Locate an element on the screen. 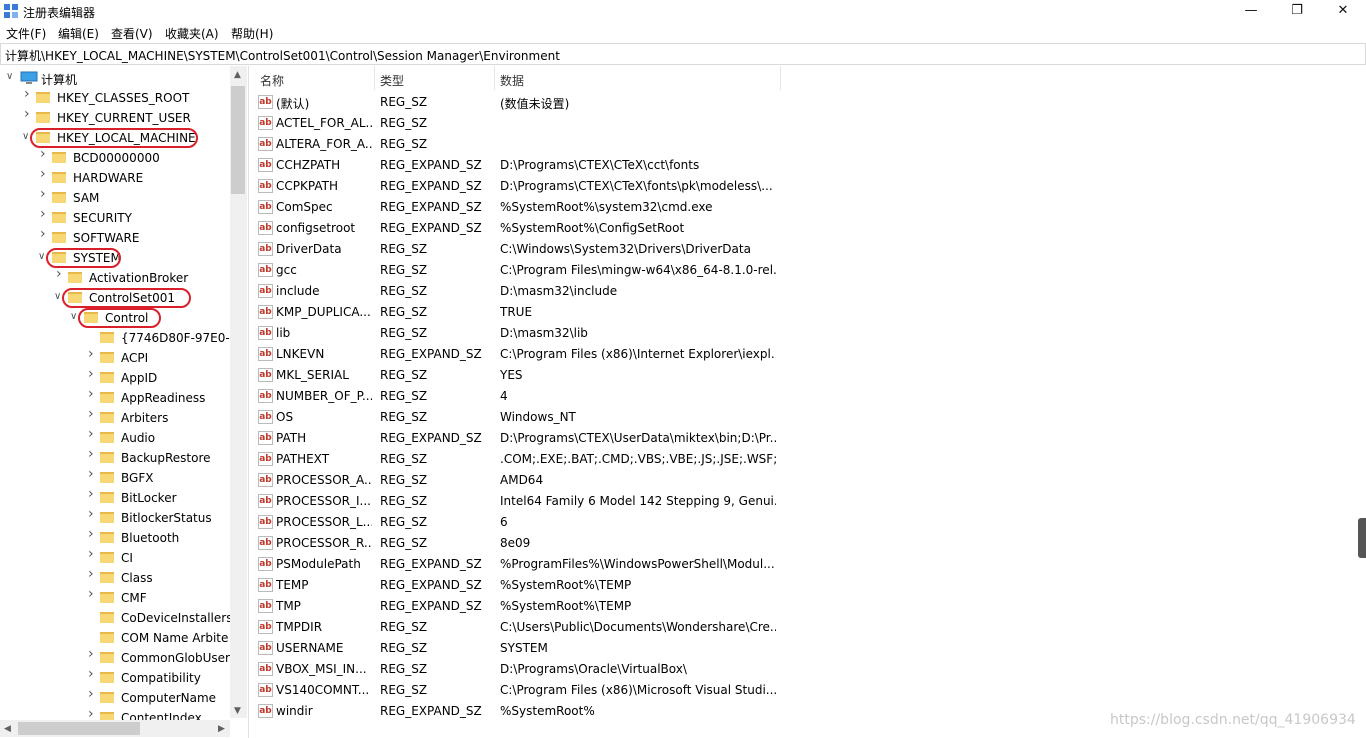 The image size is (1366, 738). value-row: ab PROCESSOR_R... REG_SZ 8e09 is located at coordinates (642, 543).